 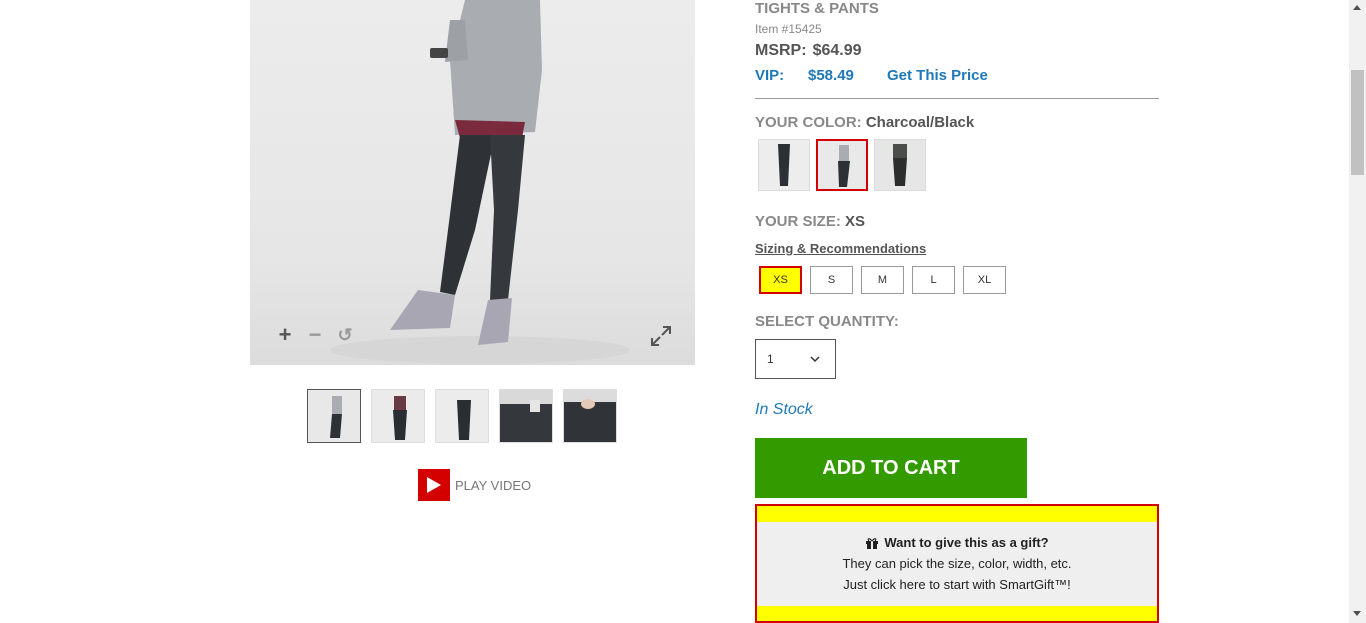 What do you see at coordinates (837, 50) in the screenshot?
I see `msrp-value: $64.99` at bounding box center [837, 50].